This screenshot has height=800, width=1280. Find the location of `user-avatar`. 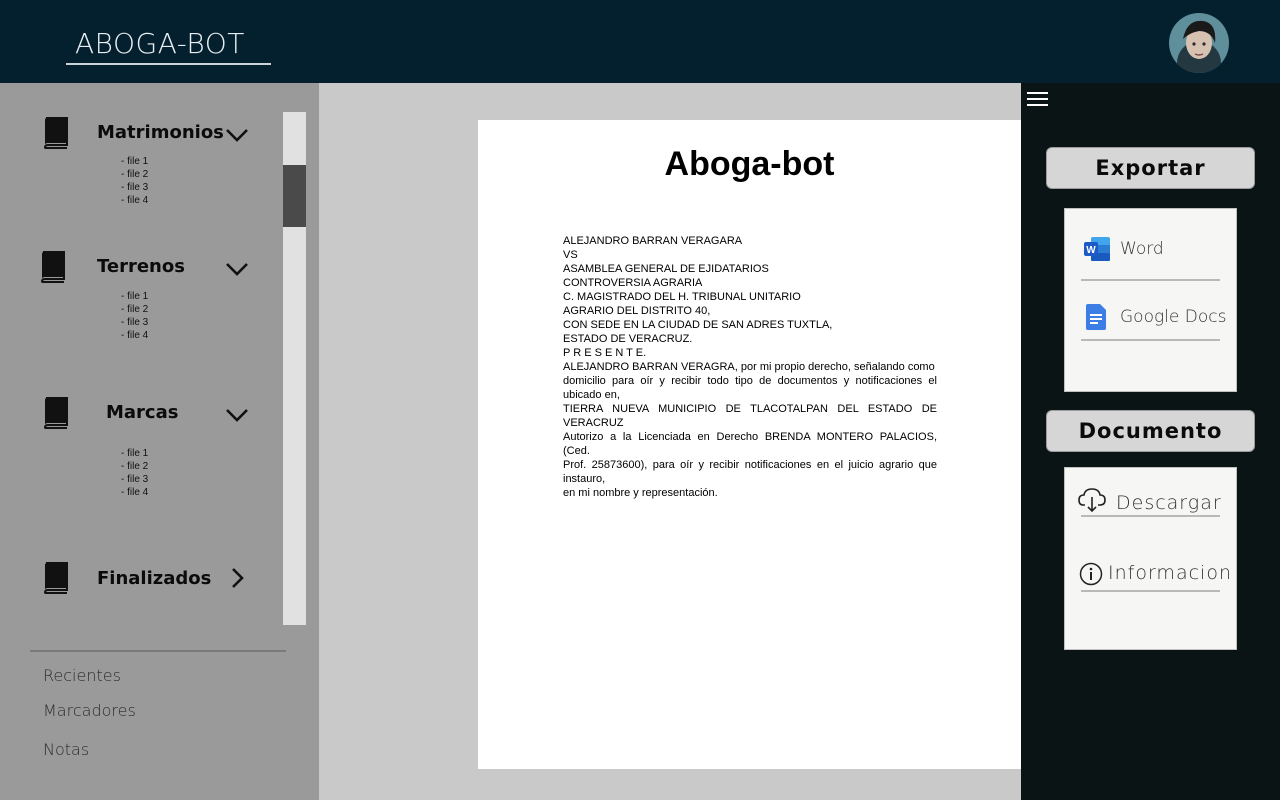

user-avatar is located at coordinates (1199, 43).